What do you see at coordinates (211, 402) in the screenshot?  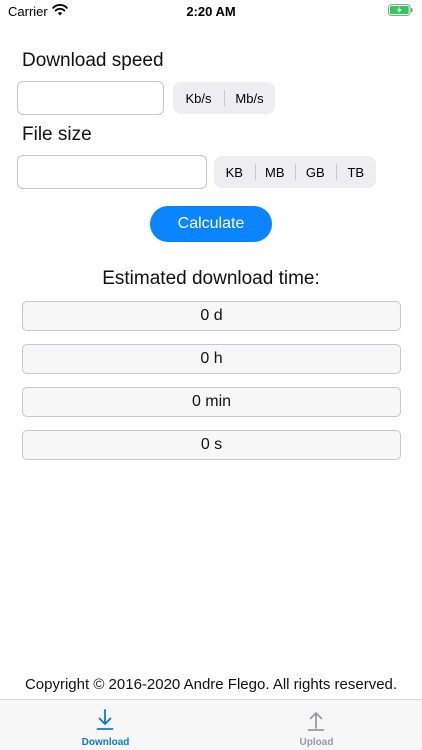 I see `result-minutes: 0 min` at bounding box center [211, 402].